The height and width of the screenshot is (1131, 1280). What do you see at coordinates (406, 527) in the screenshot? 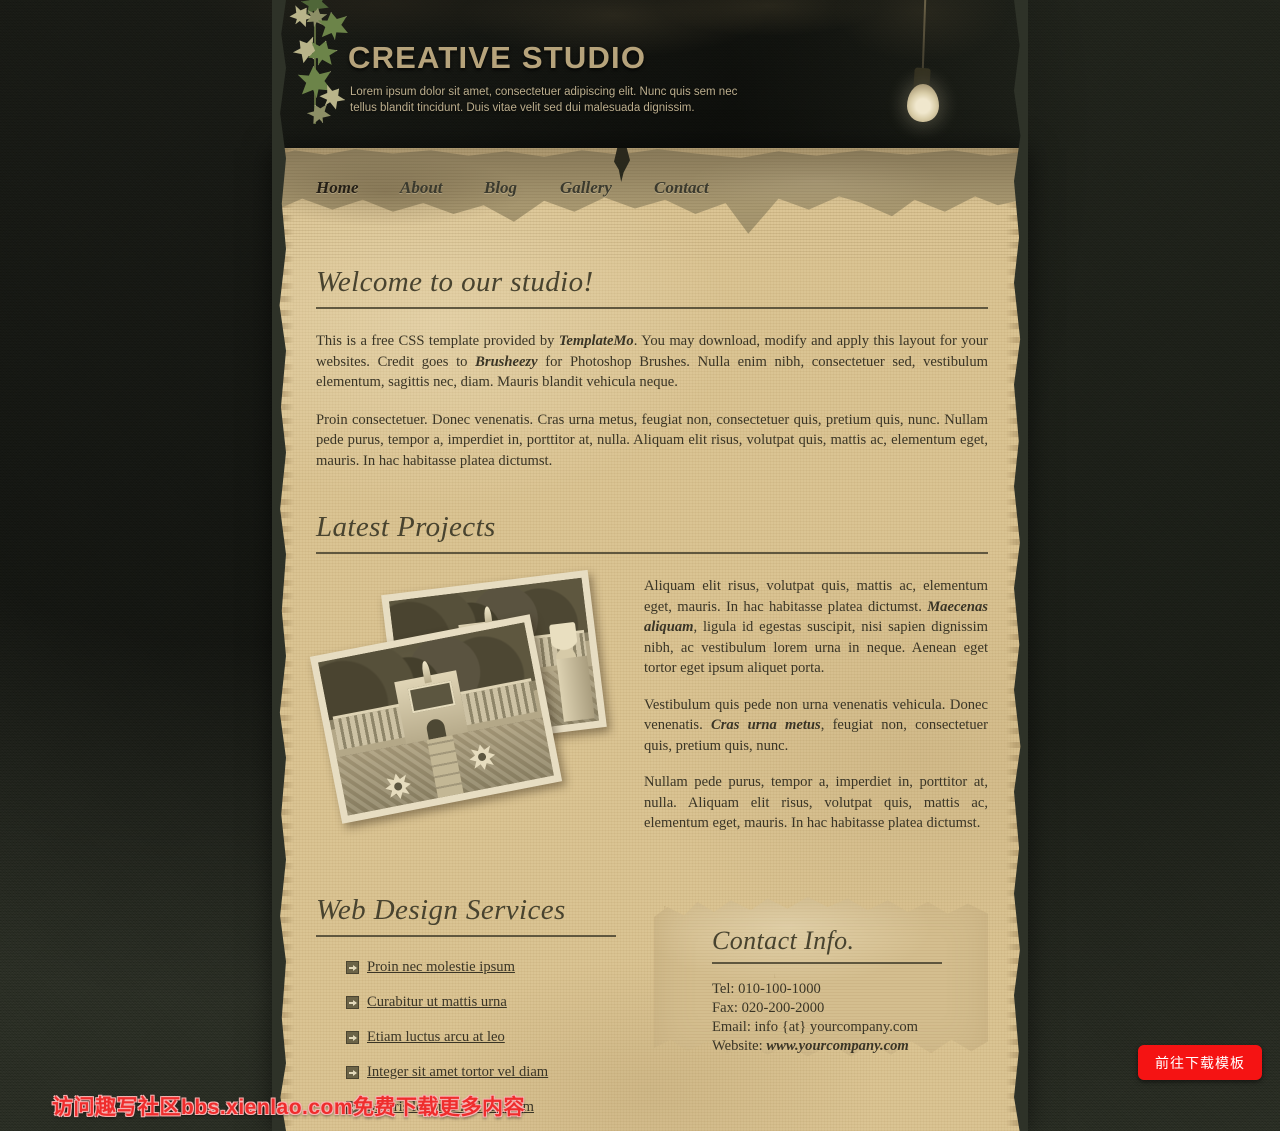
I see `projects-heading: Latest Projects` at bounding box center [406, 527].